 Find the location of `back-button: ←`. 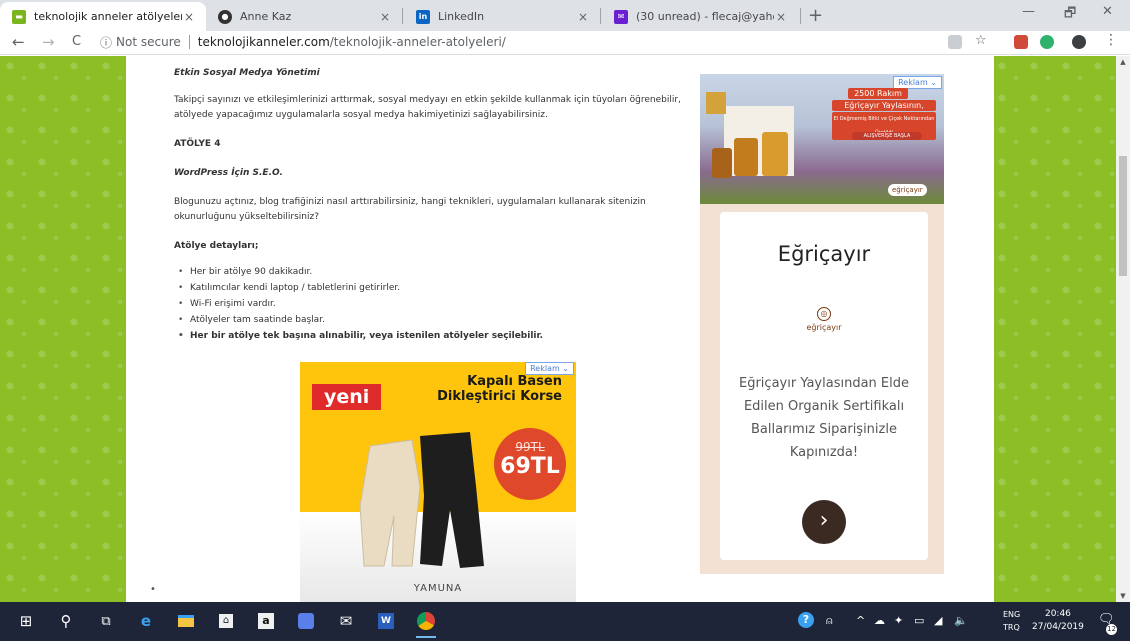

back-button: ← is located at coordinates (18, 42).